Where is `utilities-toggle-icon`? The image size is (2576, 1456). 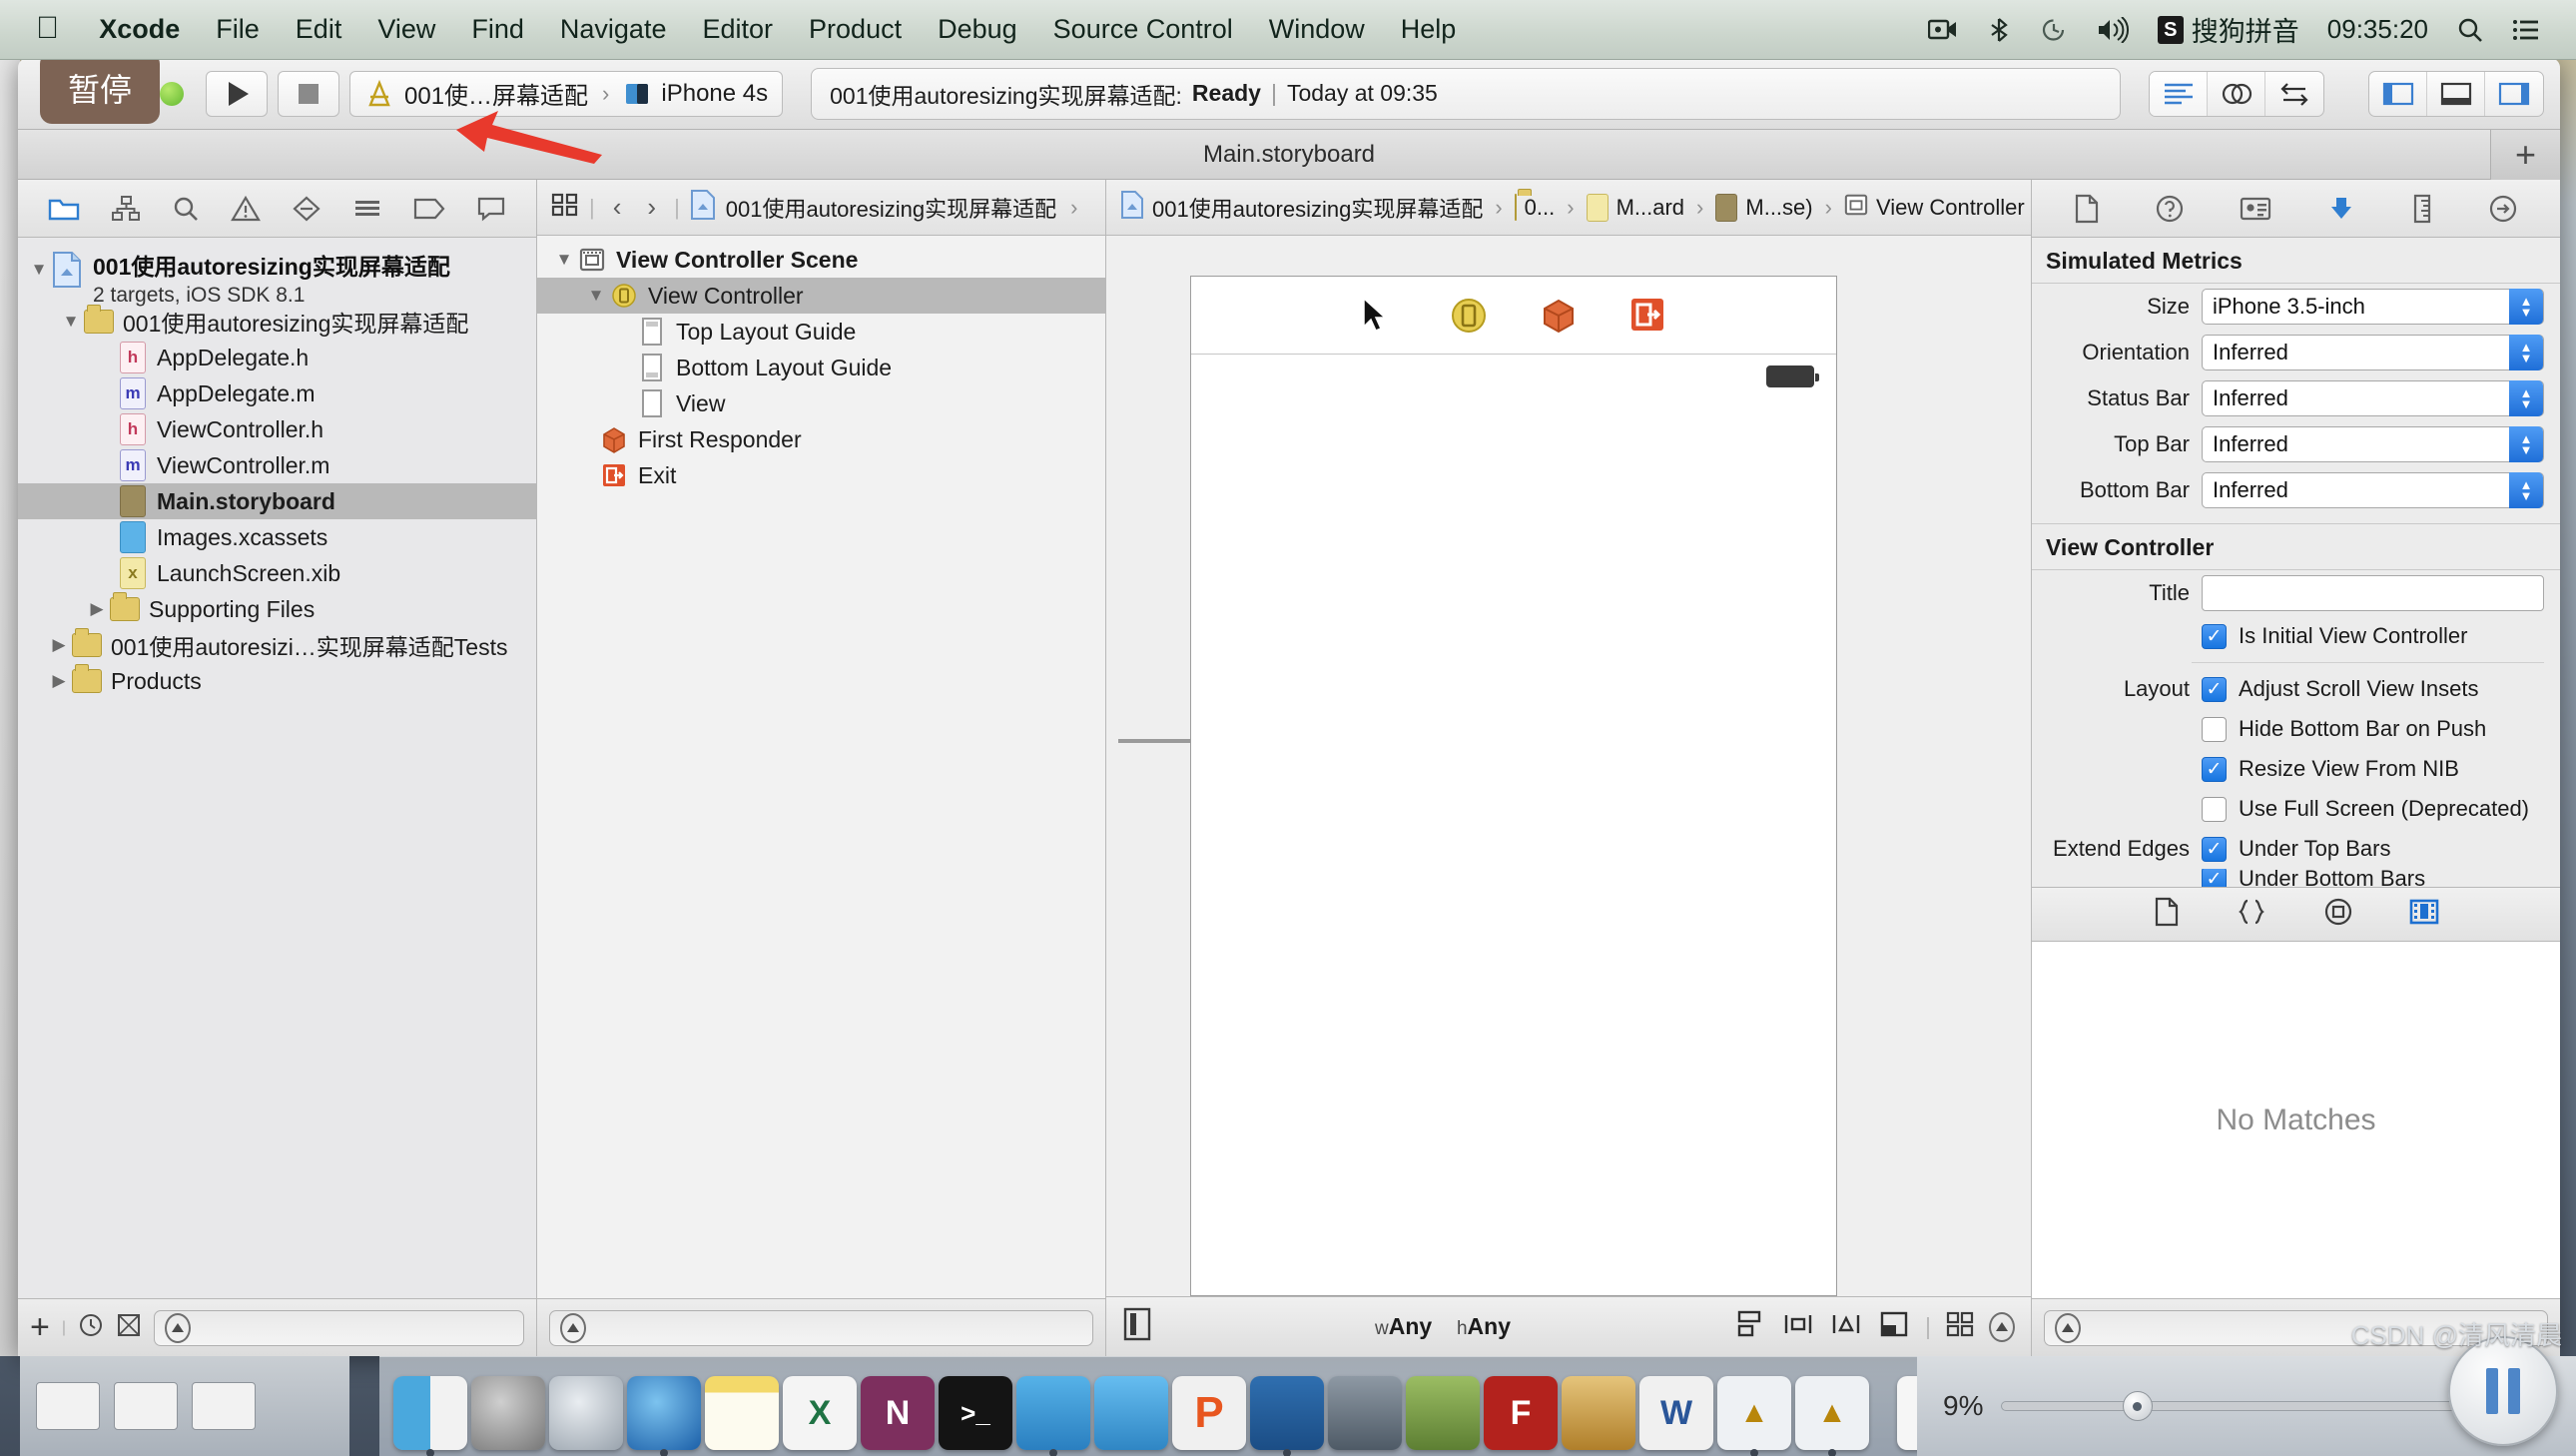 utilities-toggle-icon is located at coordinates (2514, 94).